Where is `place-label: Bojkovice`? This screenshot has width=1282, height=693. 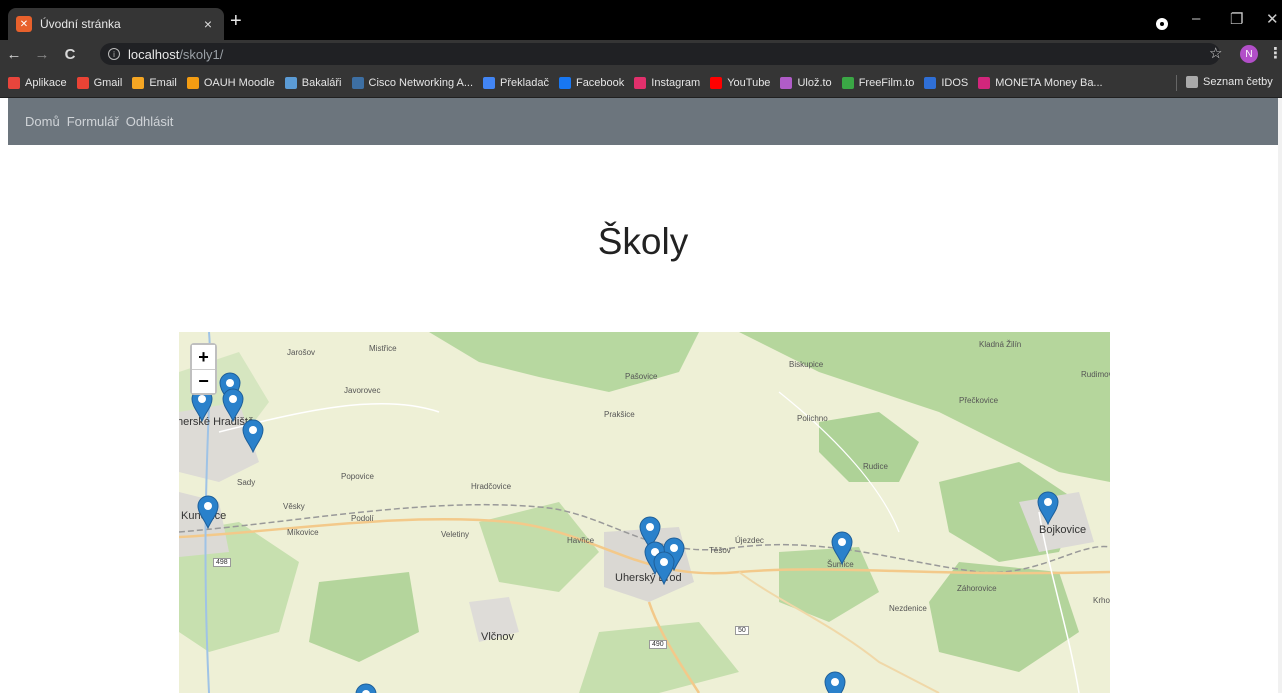
place-label: Bojkovice is located at coordinates (1063, 530).